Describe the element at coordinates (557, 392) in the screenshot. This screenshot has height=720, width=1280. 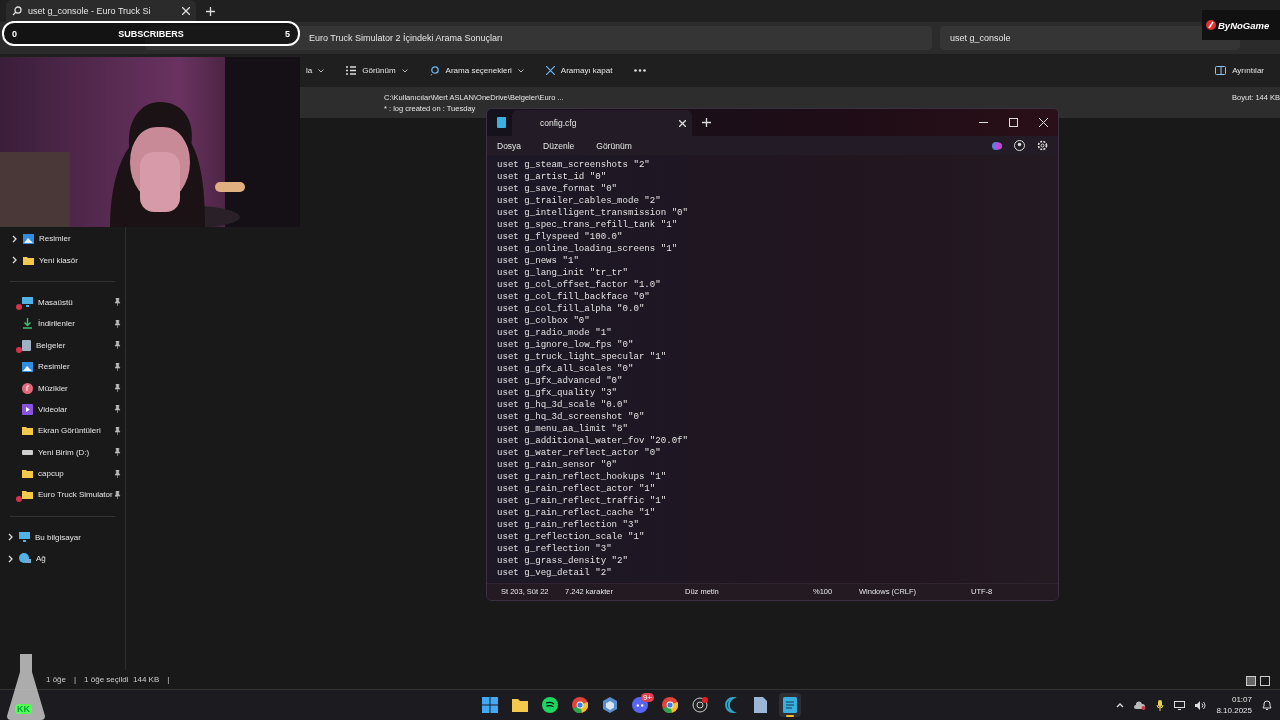
I see `code-line: uset g_gfx_quality "3"` at that location.